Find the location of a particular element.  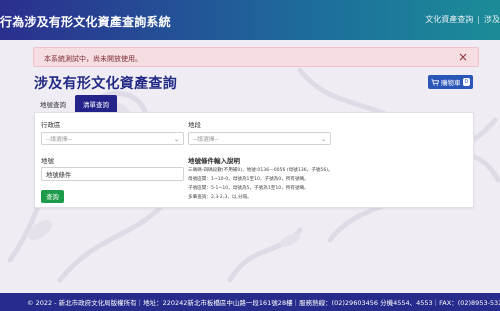

page-title: 涉及有形文化資產查詢 is located at coordinates (105, 84).